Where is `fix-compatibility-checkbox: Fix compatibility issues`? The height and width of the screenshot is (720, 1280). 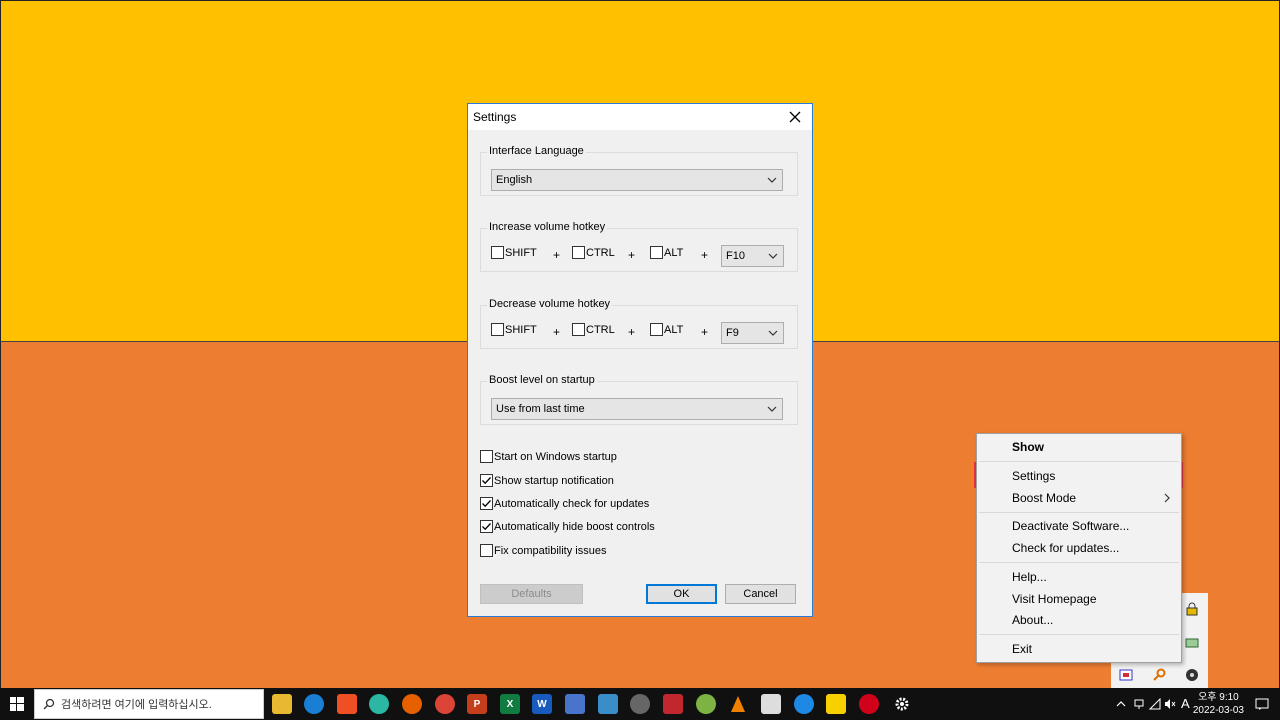 fix-compatibility-checkbox: Fix compatibility issues is located at coordinates (543, 550).